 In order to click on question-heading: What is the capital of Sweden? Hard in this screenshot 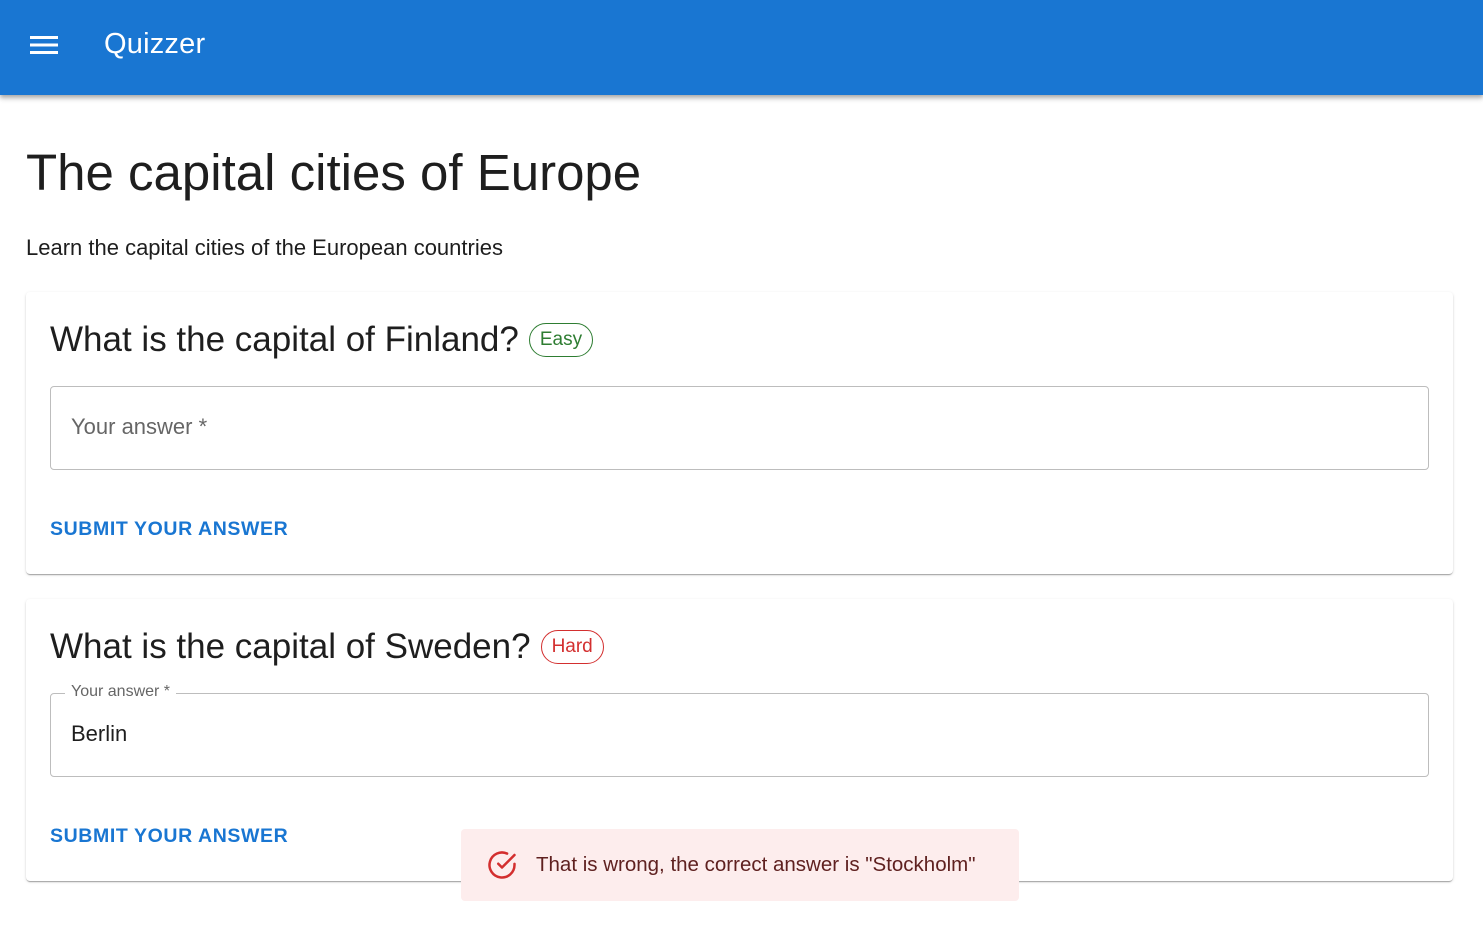, I will do `click(327, 647)`.